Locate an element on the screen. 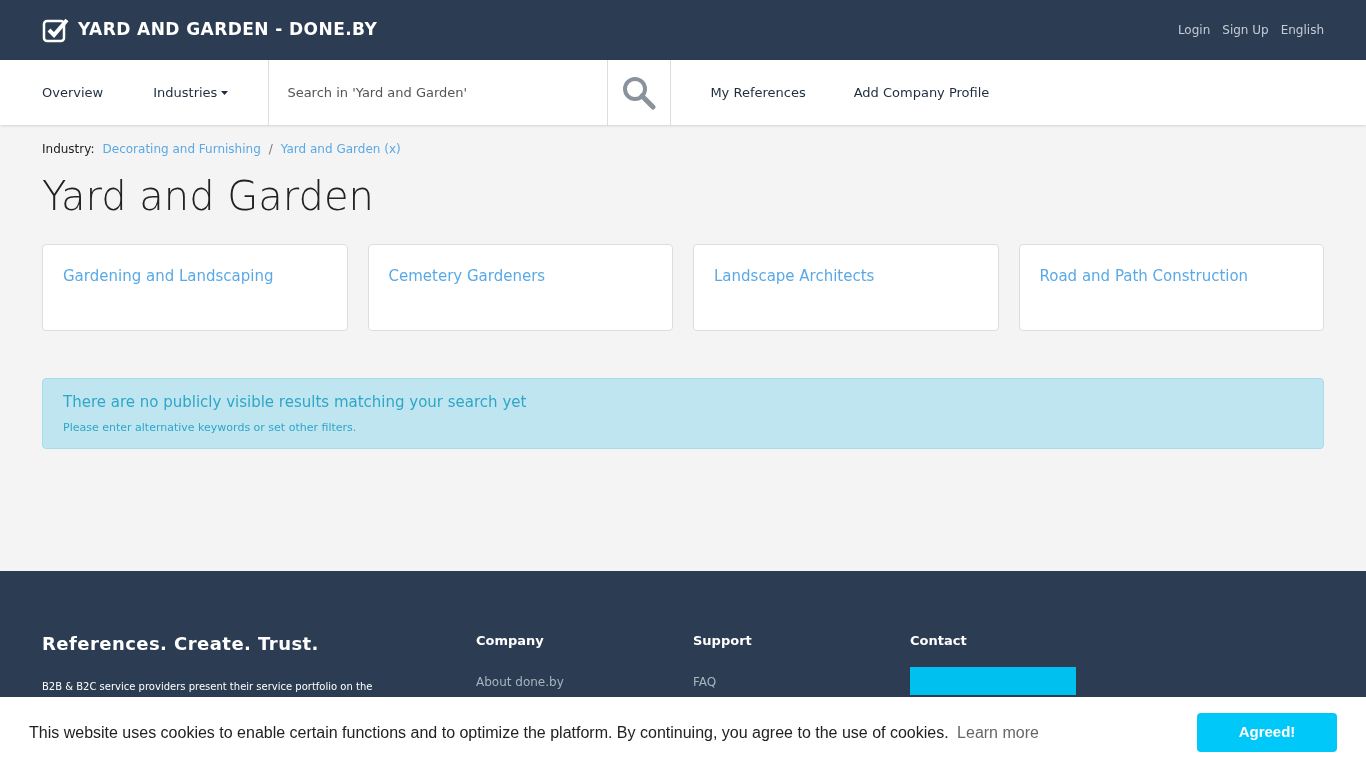 The height and width of the screenshot is (768, 1366). alert-text: Please enter alternative keywords or set other filters. is located at coordinates (210, 427).